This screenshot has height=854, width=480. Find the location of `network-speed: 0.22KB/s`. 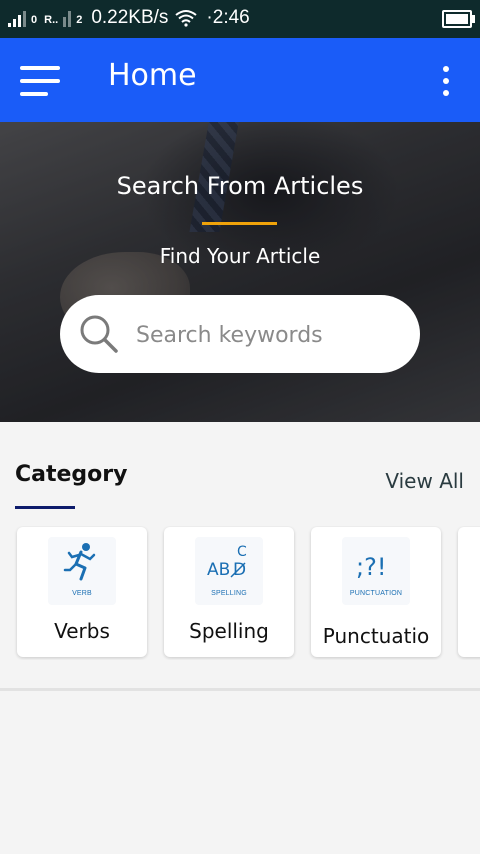

network-speed: 0.22KB/s is located at coordinates (130, 17).